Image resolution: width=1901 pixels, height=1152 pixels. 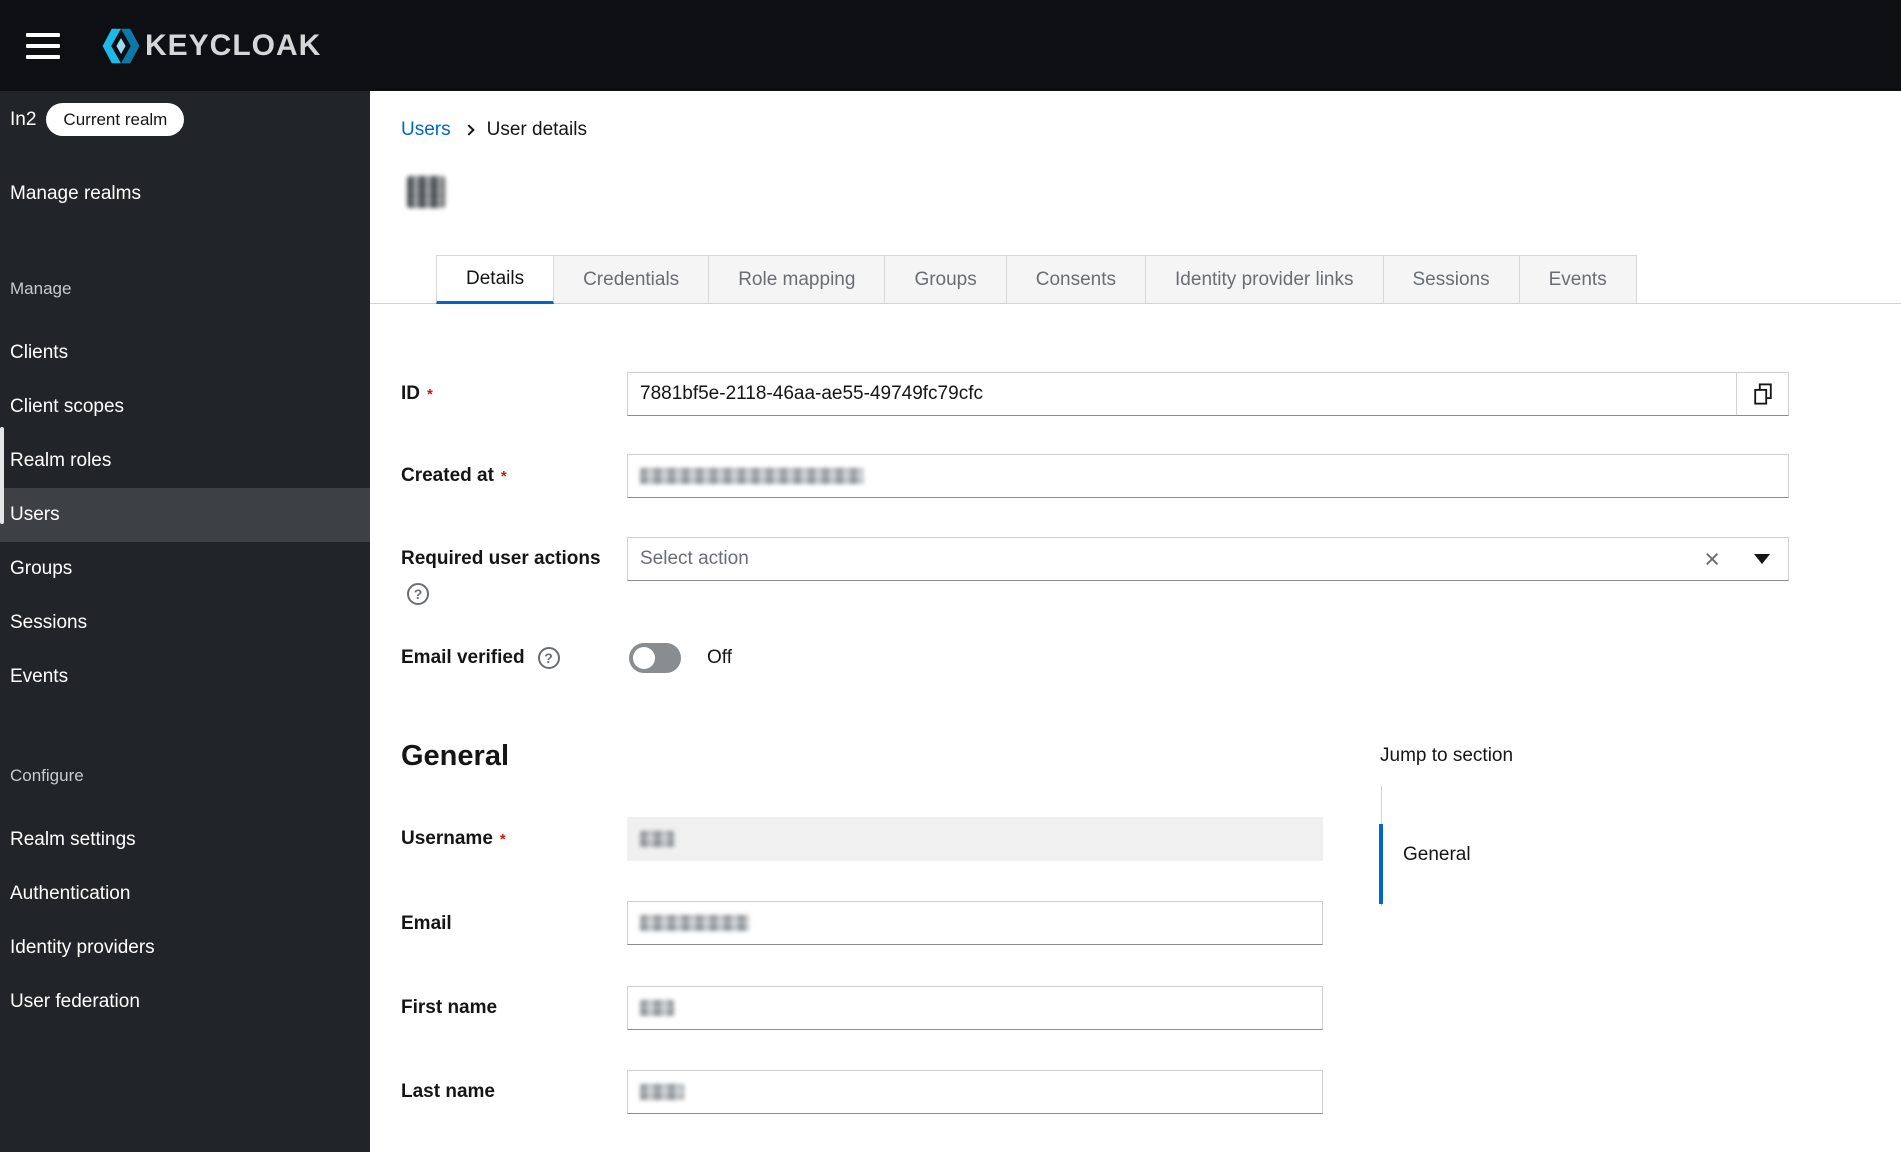 What do you see at coordinates (1762, 559) in the screenshot?
I see `chevron-down-icon` at bounding box center [1762, 559].